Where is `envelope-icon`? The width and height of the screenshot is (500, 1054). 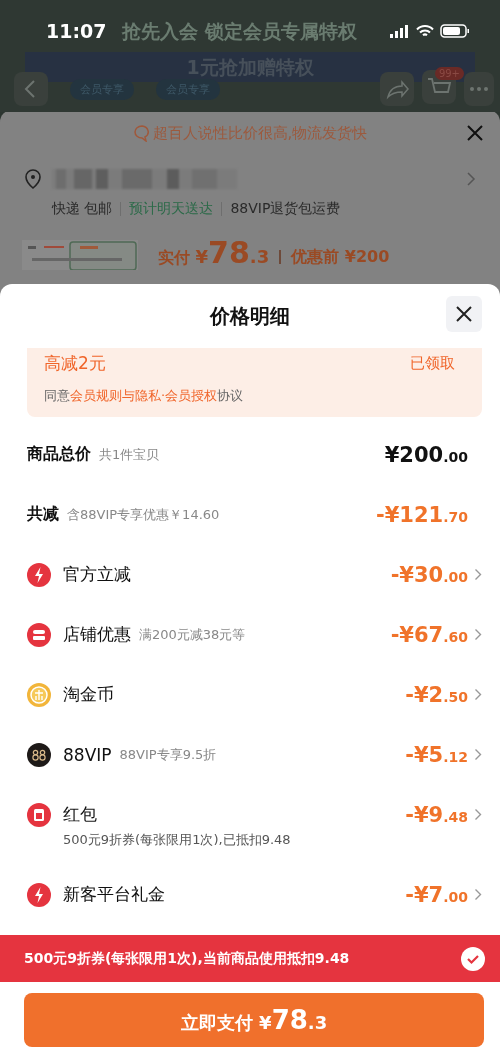 envelope-icon is located at coordinates (39, 814).